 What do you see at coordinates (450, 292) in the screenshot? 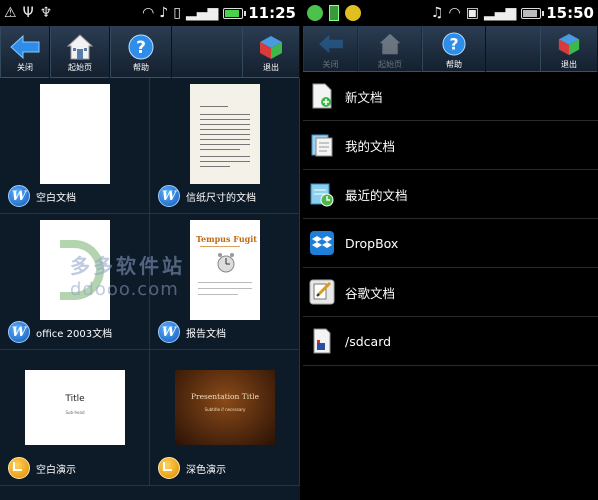
I see `list-item-google-docs: 谷歌文档` at bounding box center [450, 292].